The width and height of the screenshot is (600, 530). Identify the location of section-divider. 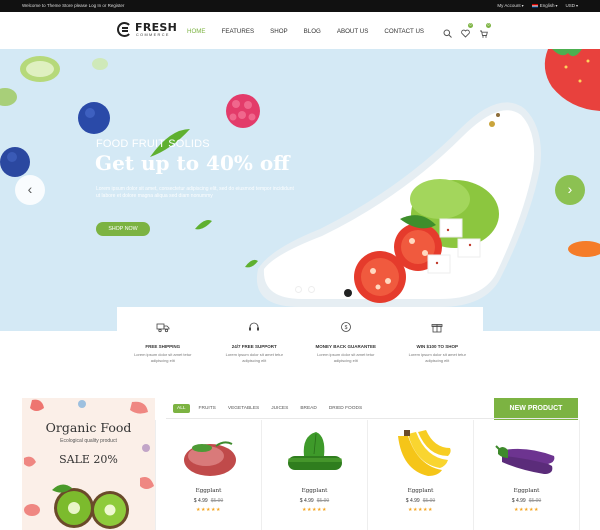
(372, 418).